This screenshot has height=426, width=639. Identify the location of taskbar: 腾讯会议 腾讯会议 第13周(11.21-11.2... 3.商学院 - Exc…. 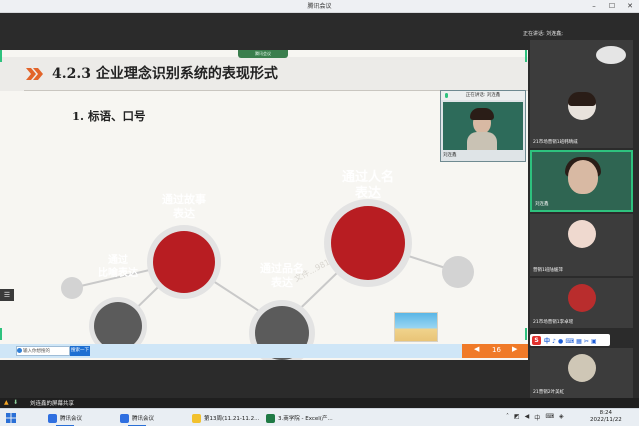
(319, 417).